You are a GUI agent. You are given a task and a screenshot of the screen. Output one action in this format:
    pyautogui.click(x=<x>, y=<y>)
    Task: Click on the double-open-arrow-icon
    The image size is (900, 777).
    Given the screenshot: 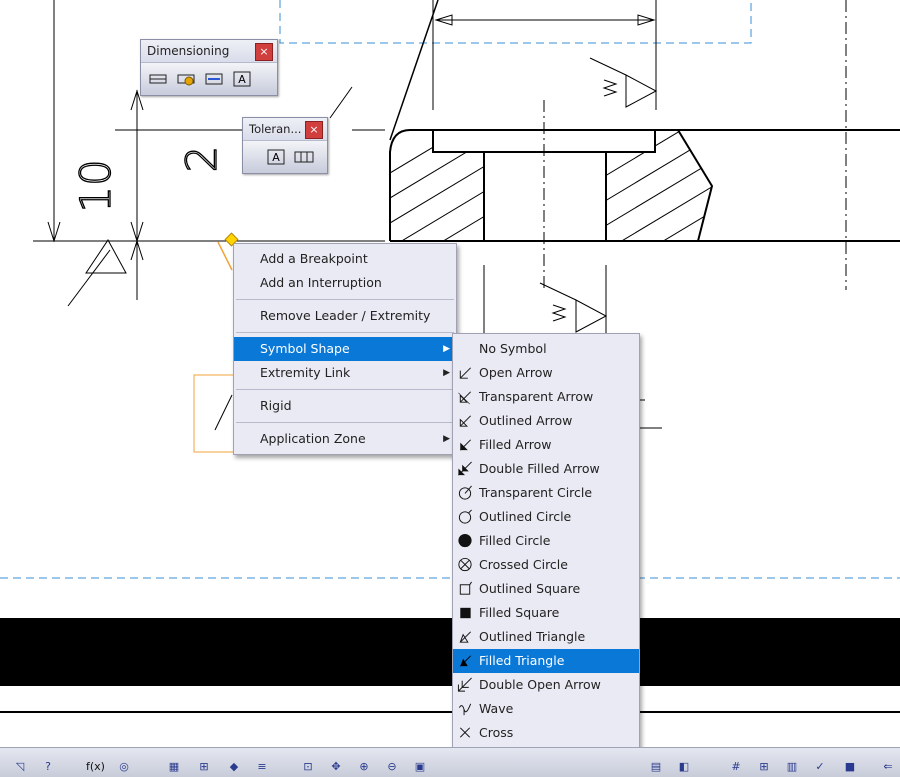 What is the action you would take?
    pyautogui.click(x=464, y=684)
    